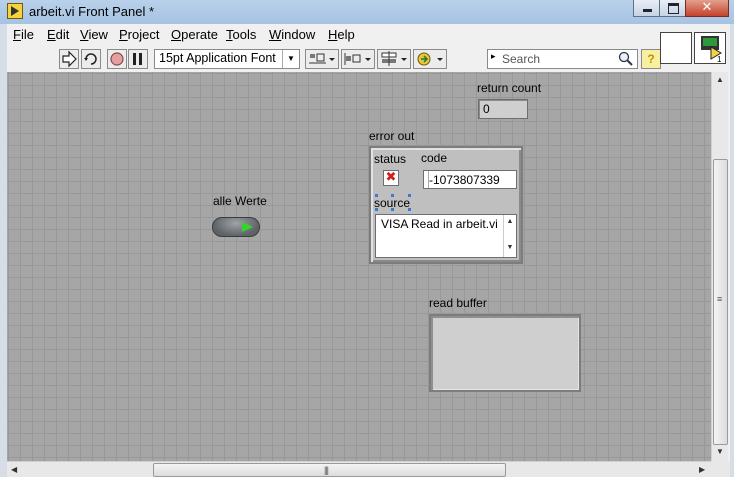 The width and height of the screenshot is (734, 477). I want to click on menu-tools: Tools, so click(241, 34).